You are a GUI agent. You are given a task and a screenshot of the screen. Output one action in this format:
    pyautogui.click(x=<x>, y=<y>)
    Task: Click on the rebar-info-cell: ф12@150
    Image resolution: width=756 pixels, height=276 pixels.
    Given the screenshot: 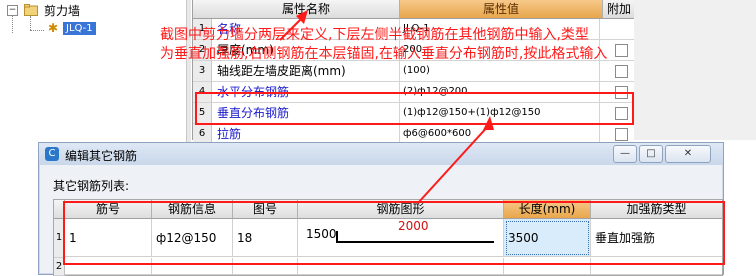 What is the action you would take?
    pyautogui.click(x=192, y=238)
    